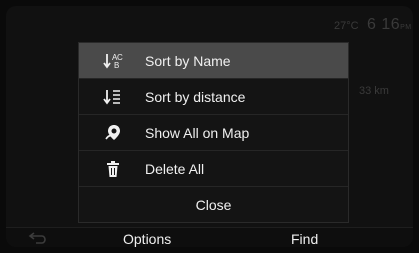 The width and height of the screenshot is (419, 253). What do you see at coordinates (38, 238) in the screenshot?
I see `back-arrow-icon` at bounding box center [38, 238].